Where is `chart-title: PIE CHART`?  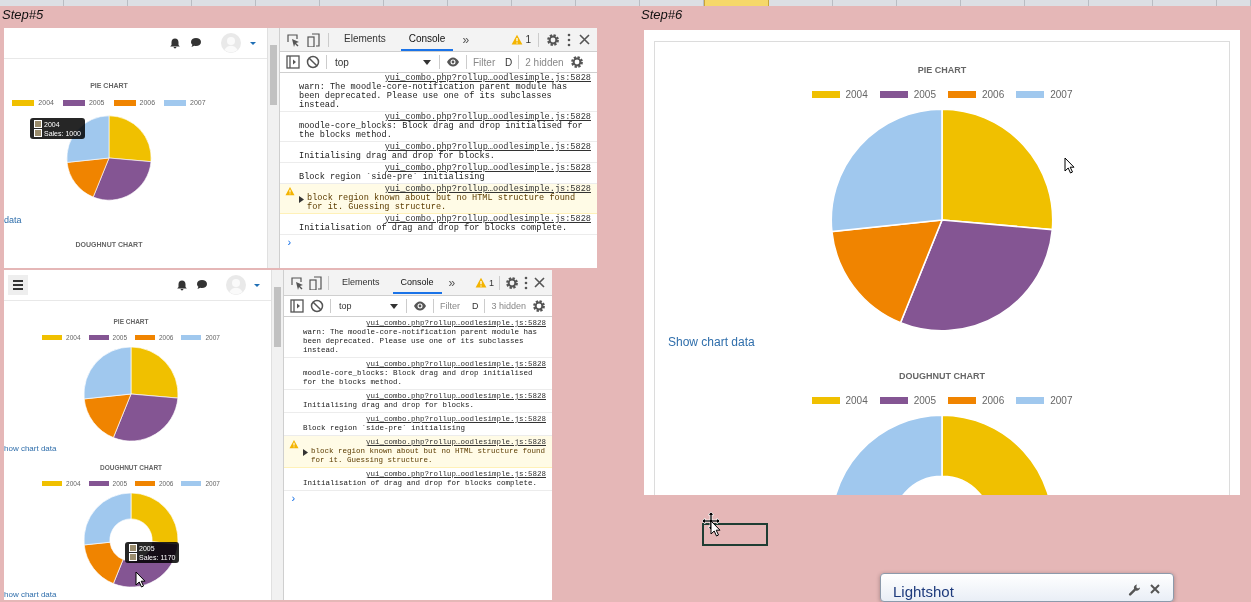 chart-title: PIE CHART is located at coordinates (942, 70).